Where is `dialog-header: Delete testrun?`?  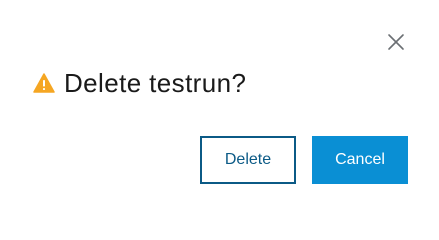 dialog-header: Delete testrun? is located at coordinates (139, 83).